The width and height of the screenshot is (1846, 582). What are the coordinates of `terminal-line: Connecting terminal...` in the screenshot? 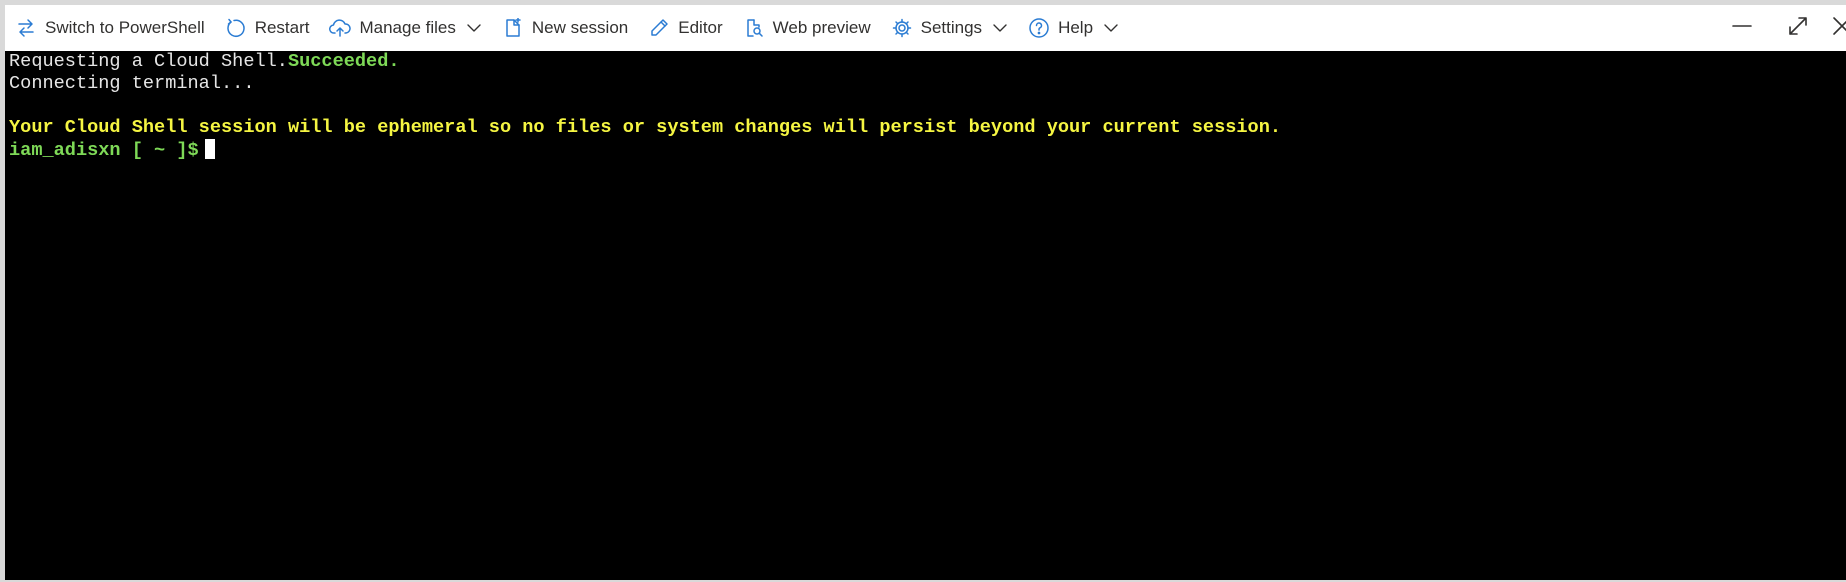 It's located at (927, 84).